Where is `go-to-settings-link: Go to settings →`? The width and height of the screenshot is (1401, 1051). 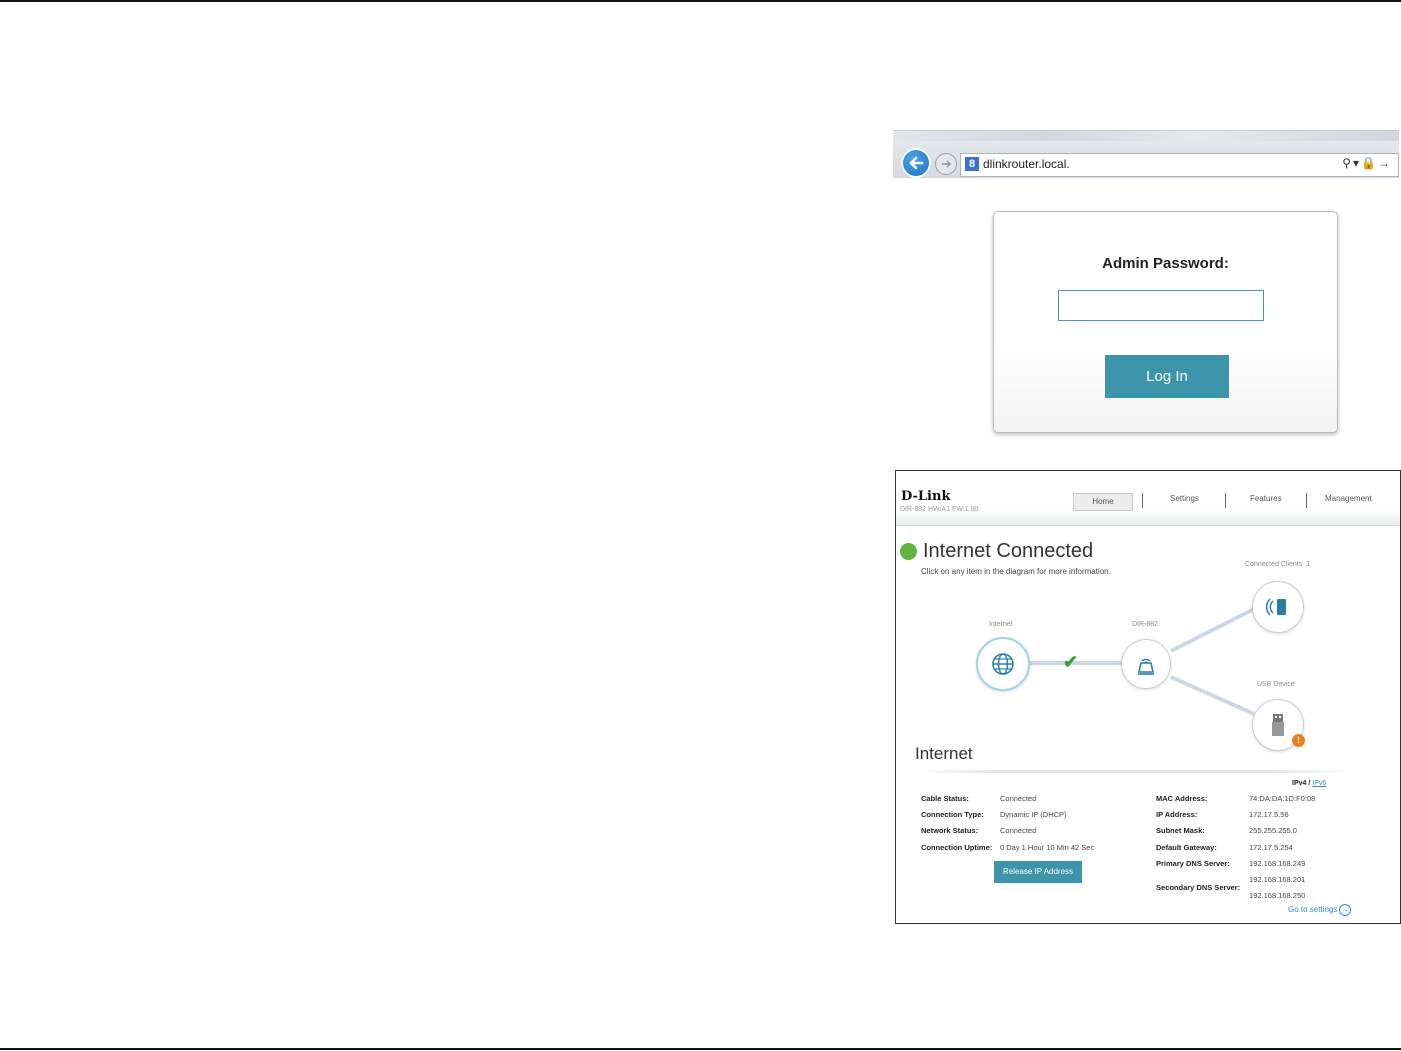 go-to-settings-link: Go to settings → is located at coordinates (1320, 910).